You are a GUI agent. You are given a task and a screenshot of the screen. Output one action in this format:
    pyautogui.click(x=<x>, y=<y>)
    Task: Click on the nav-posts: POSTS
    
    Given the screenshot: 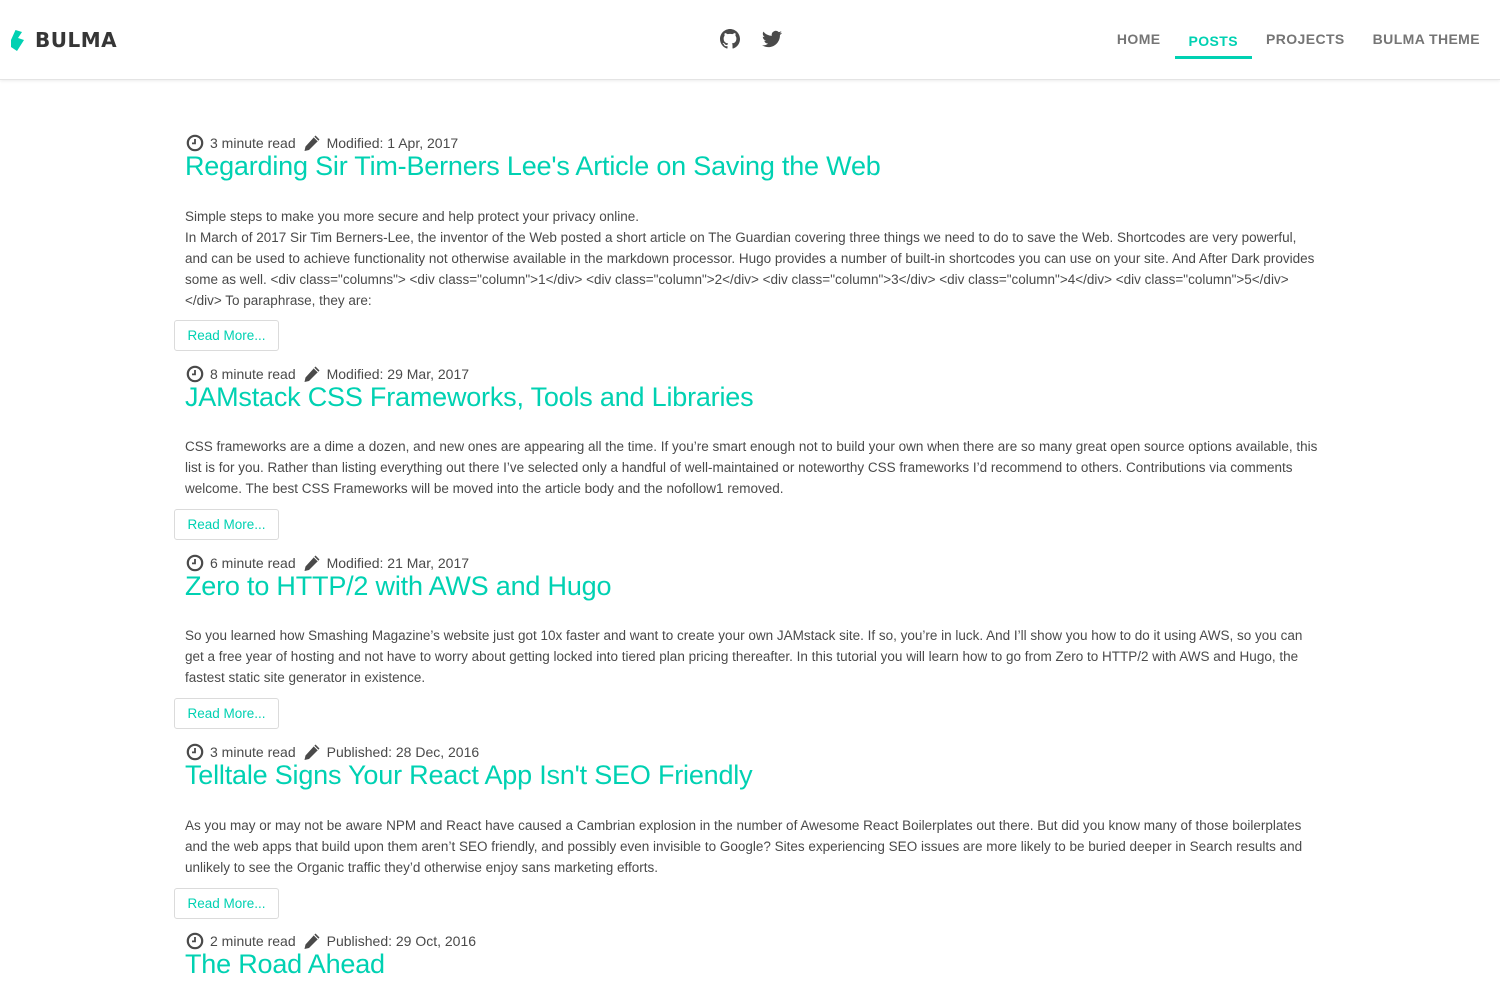 What is the action you would take?
    pyautogui.click(x=1213, y=40)
    